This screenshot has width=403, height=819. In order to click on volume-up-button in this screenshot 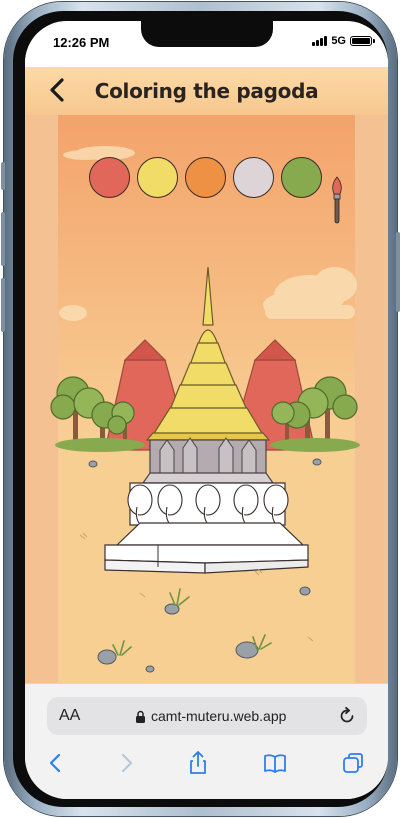, I will do `click(3, 239)`.